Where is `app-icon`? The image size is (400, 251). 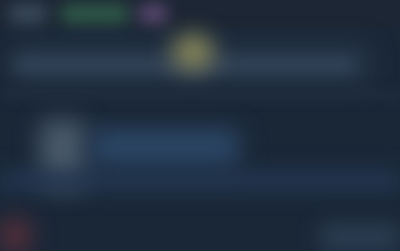
app-icon is located at coordinates (28, 14).